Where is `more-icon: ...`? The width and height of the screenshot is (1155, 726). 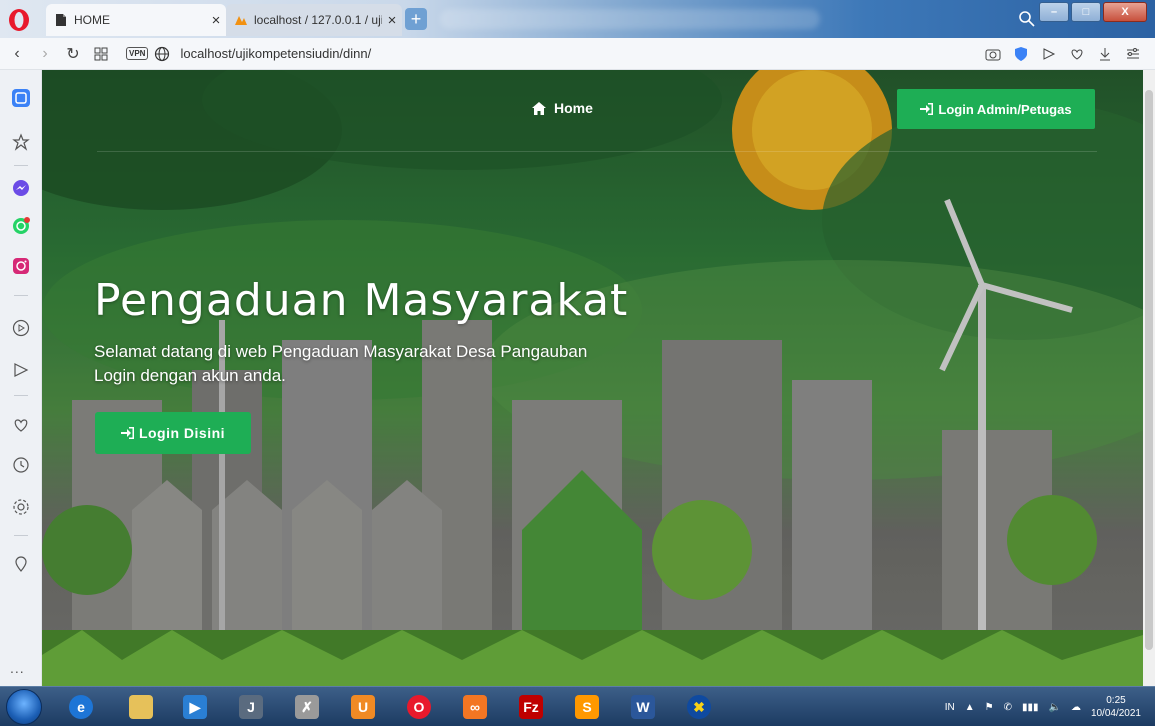 more-icon: ... is located at coordinates (17, 668).